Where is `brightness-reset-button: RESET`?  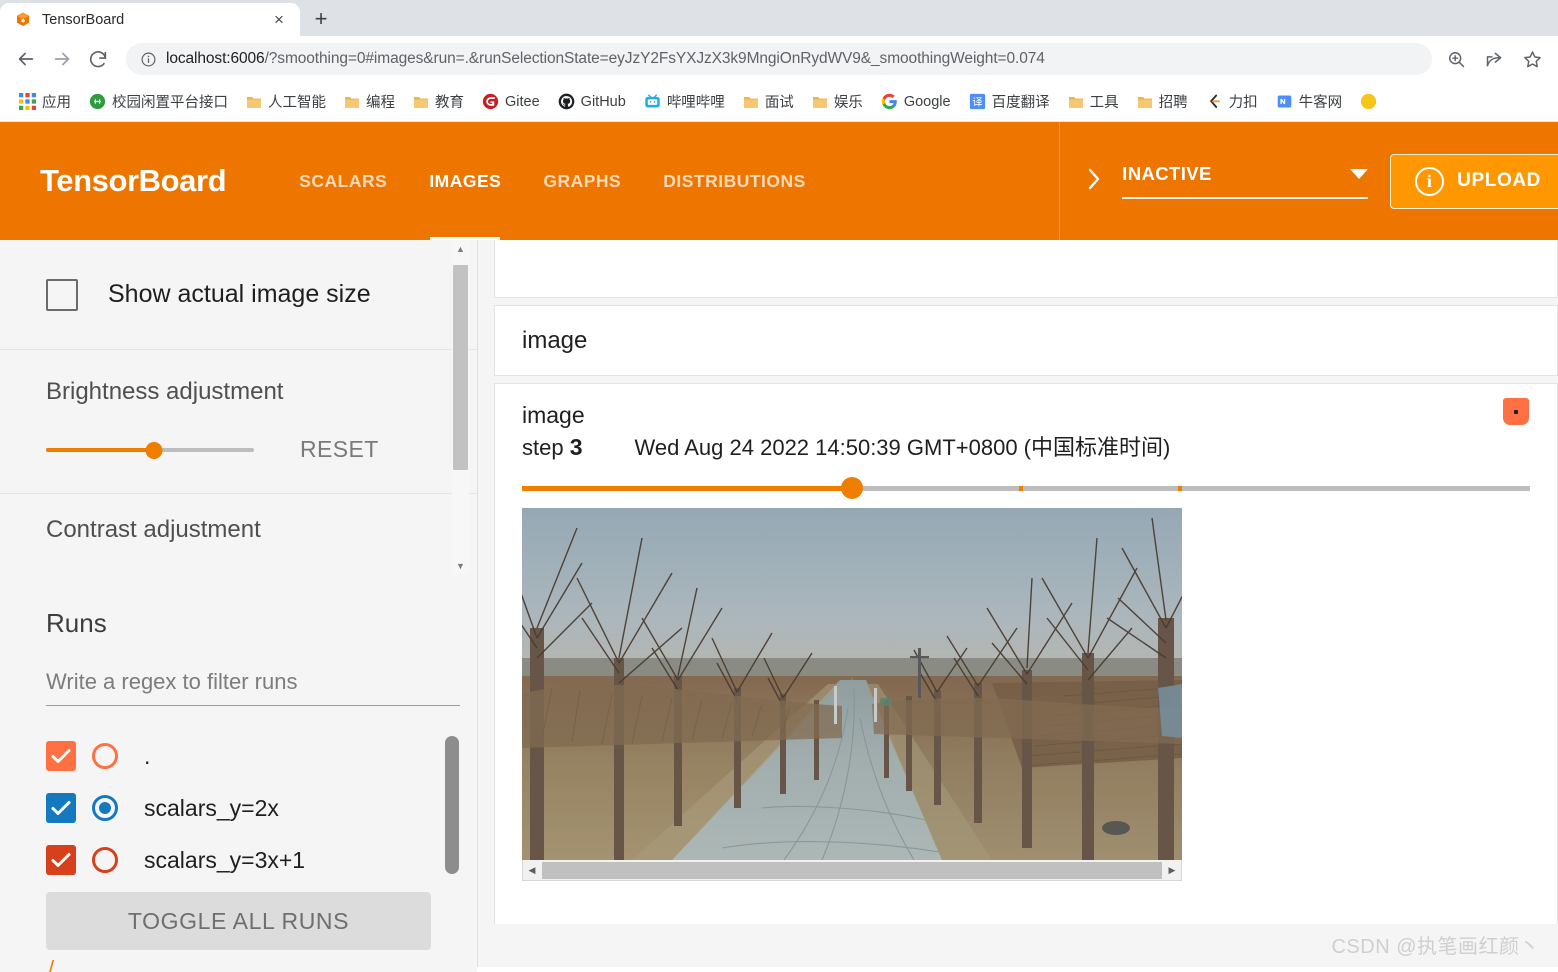
brightness-reset-button: RESET is located at coordinates (339, 449).